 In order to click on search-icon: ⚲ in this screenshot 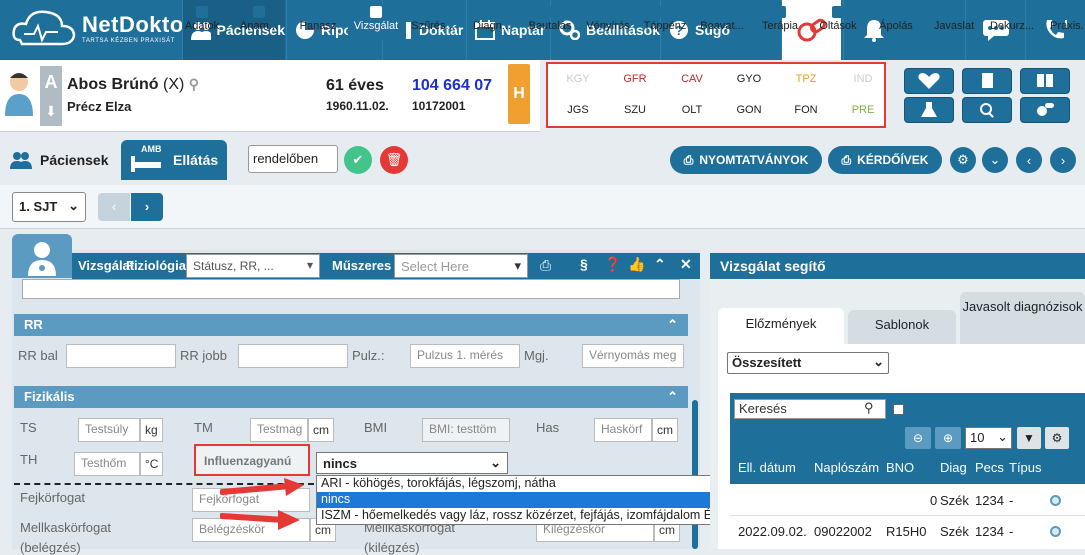, I will do `click(869, 408)`.